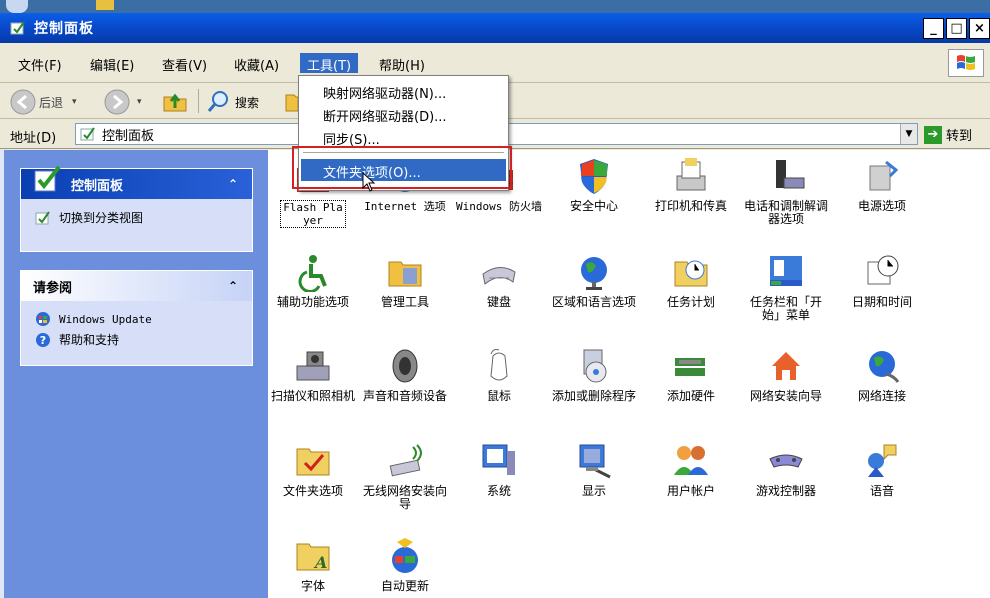  What do you see at coordinates (117, 102) in the screenshot?
I see `forward-arrow-icon` at bounding box center [117, 102].